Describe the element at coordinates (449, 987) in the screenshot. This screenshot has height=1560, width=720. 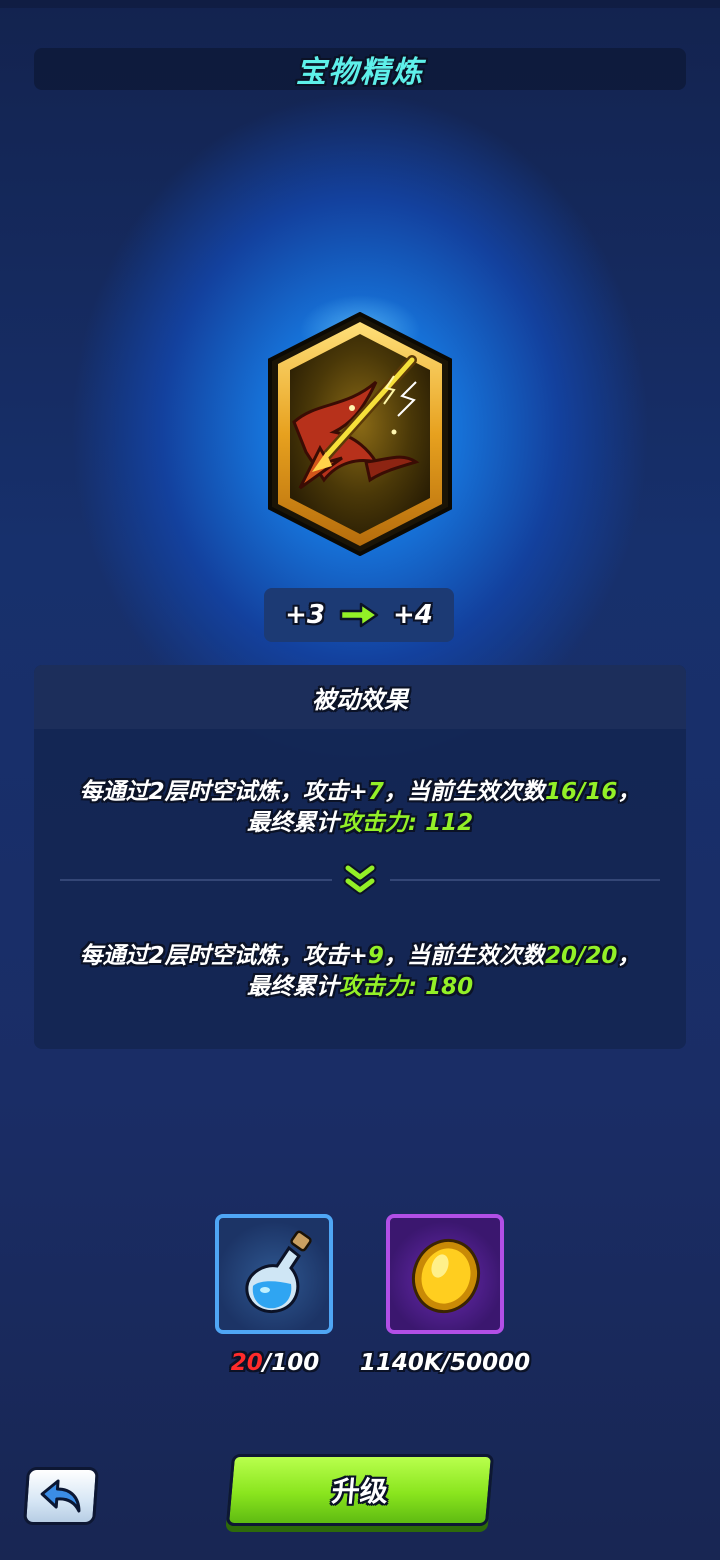
I see `total-attack-value: 180` at that location.